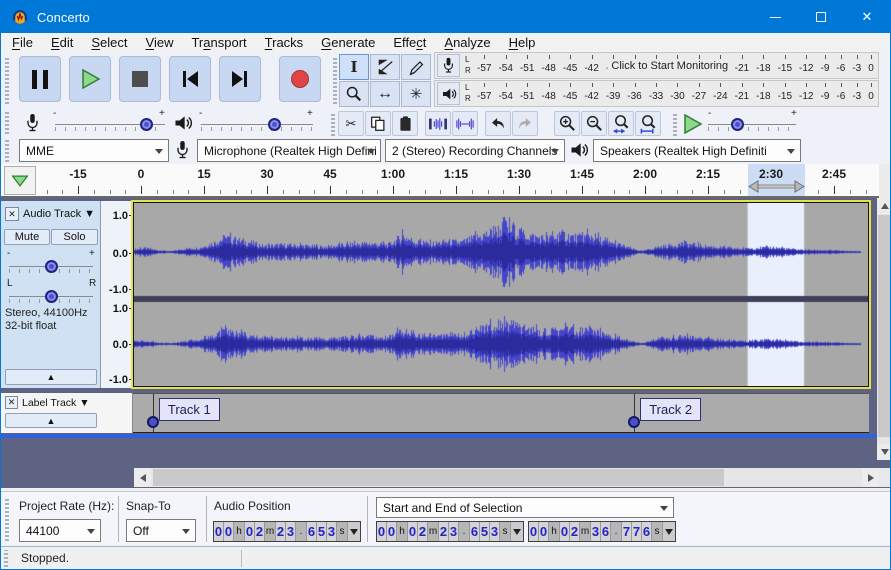  I want to click on zoom-out-button, so click(594, 123).